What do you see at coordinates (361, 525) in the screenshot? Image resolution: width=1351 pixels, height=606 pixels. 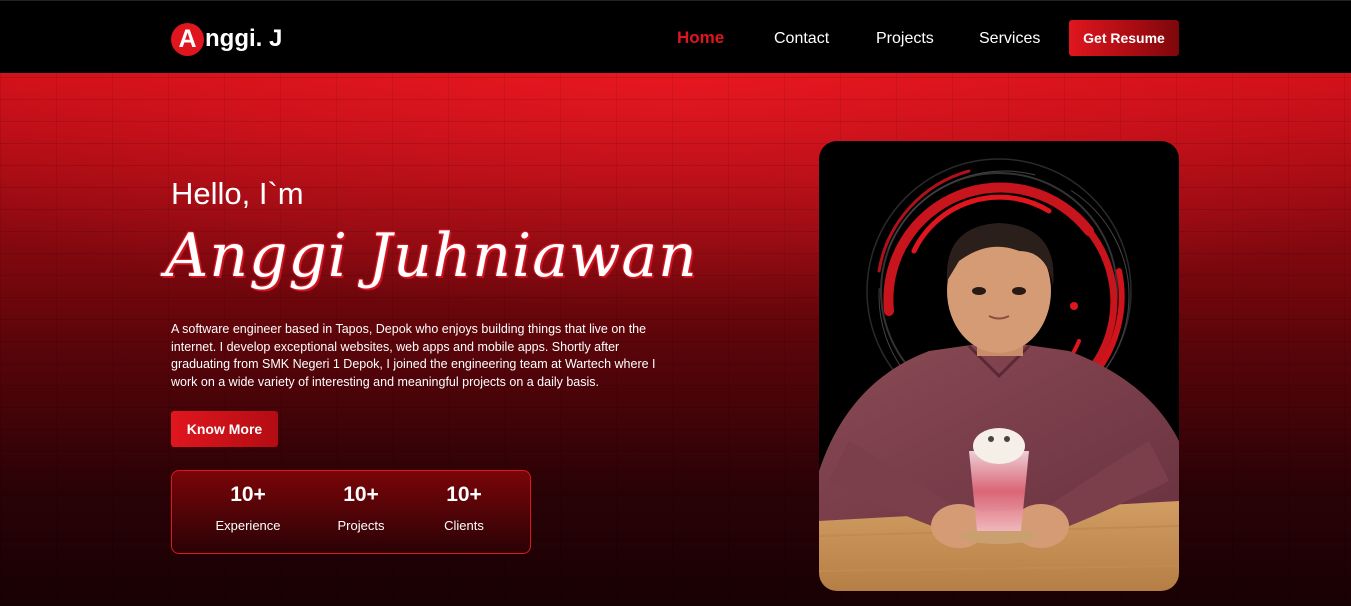 I see `stat-label: Projects` at bounding box center [361, 525].